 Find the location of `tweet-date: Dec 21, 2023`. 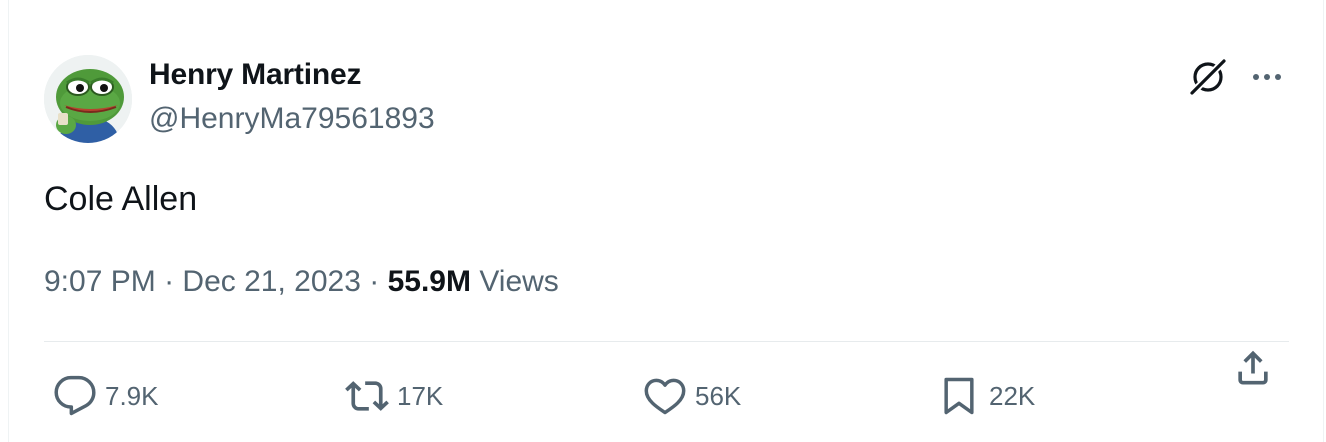

tweet-date: Dec 21, 2023 is located at coordinates (271, 281).